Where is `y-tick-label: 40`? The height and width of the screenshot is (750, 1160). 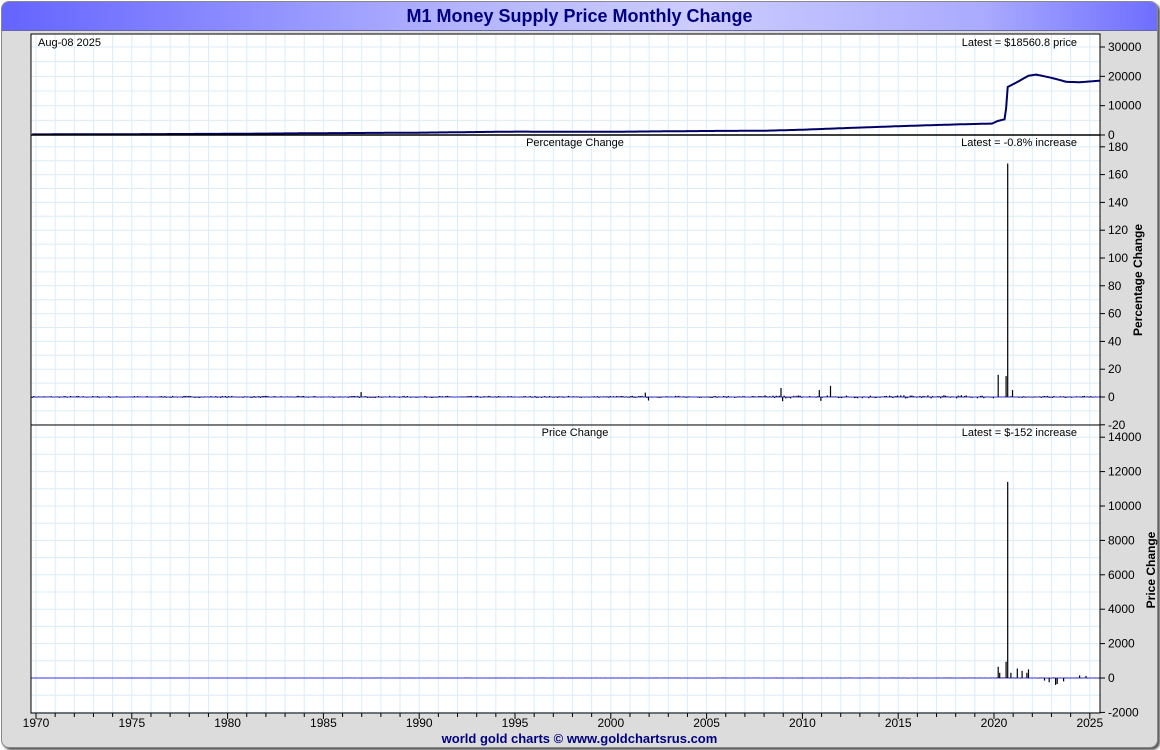 y-tick-label: 40 is located at coordinates (1115, 341).